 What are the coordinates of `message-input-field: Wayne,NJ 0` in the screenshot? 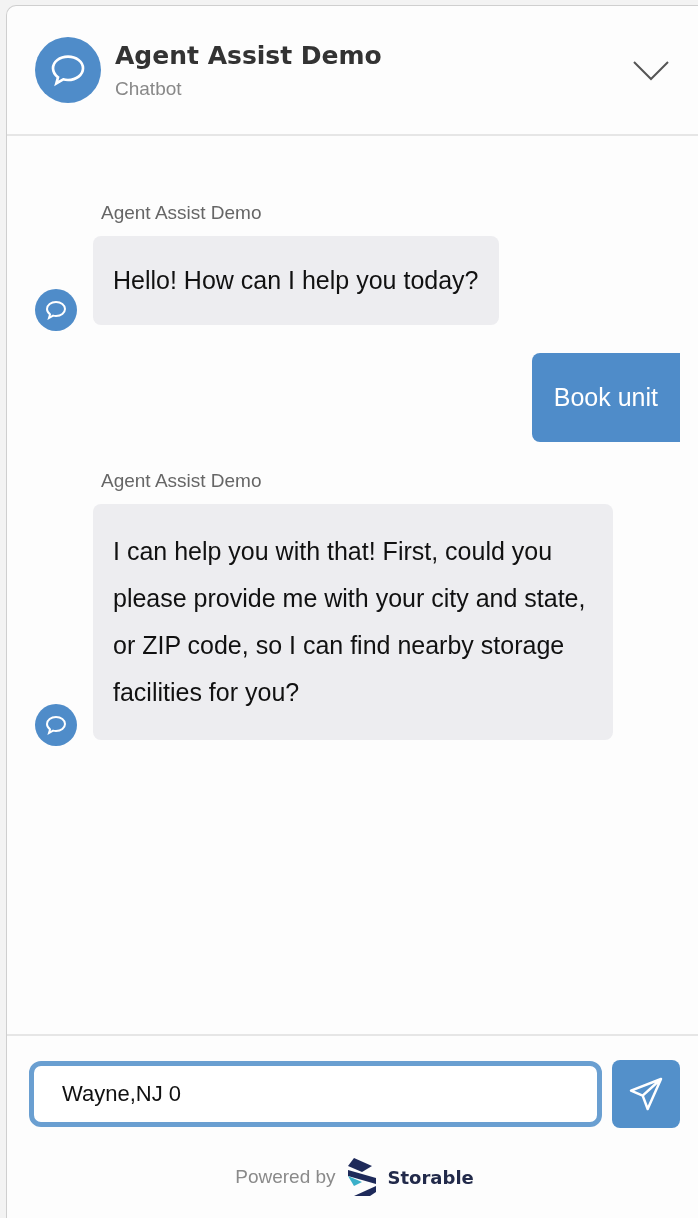 It's located at (315, 1094).